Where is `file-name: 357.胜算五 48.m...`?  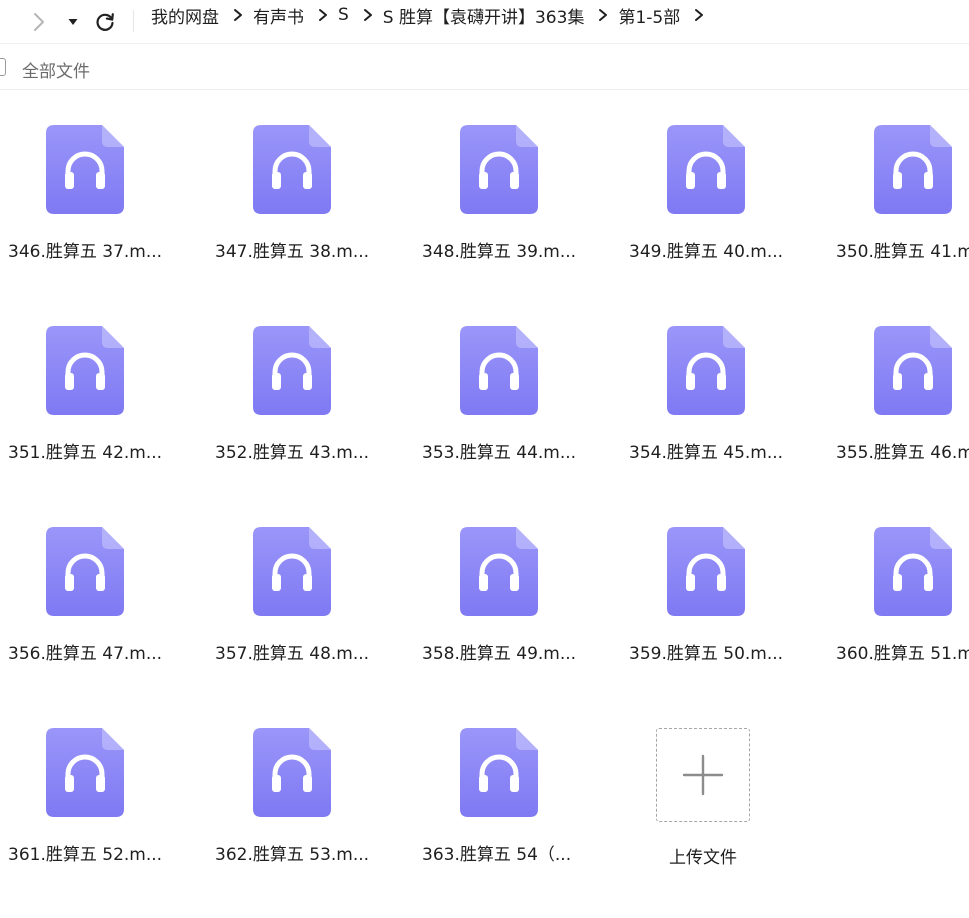 file-name: 357.胜算五 48.m... is located at coordinates (292, 654).